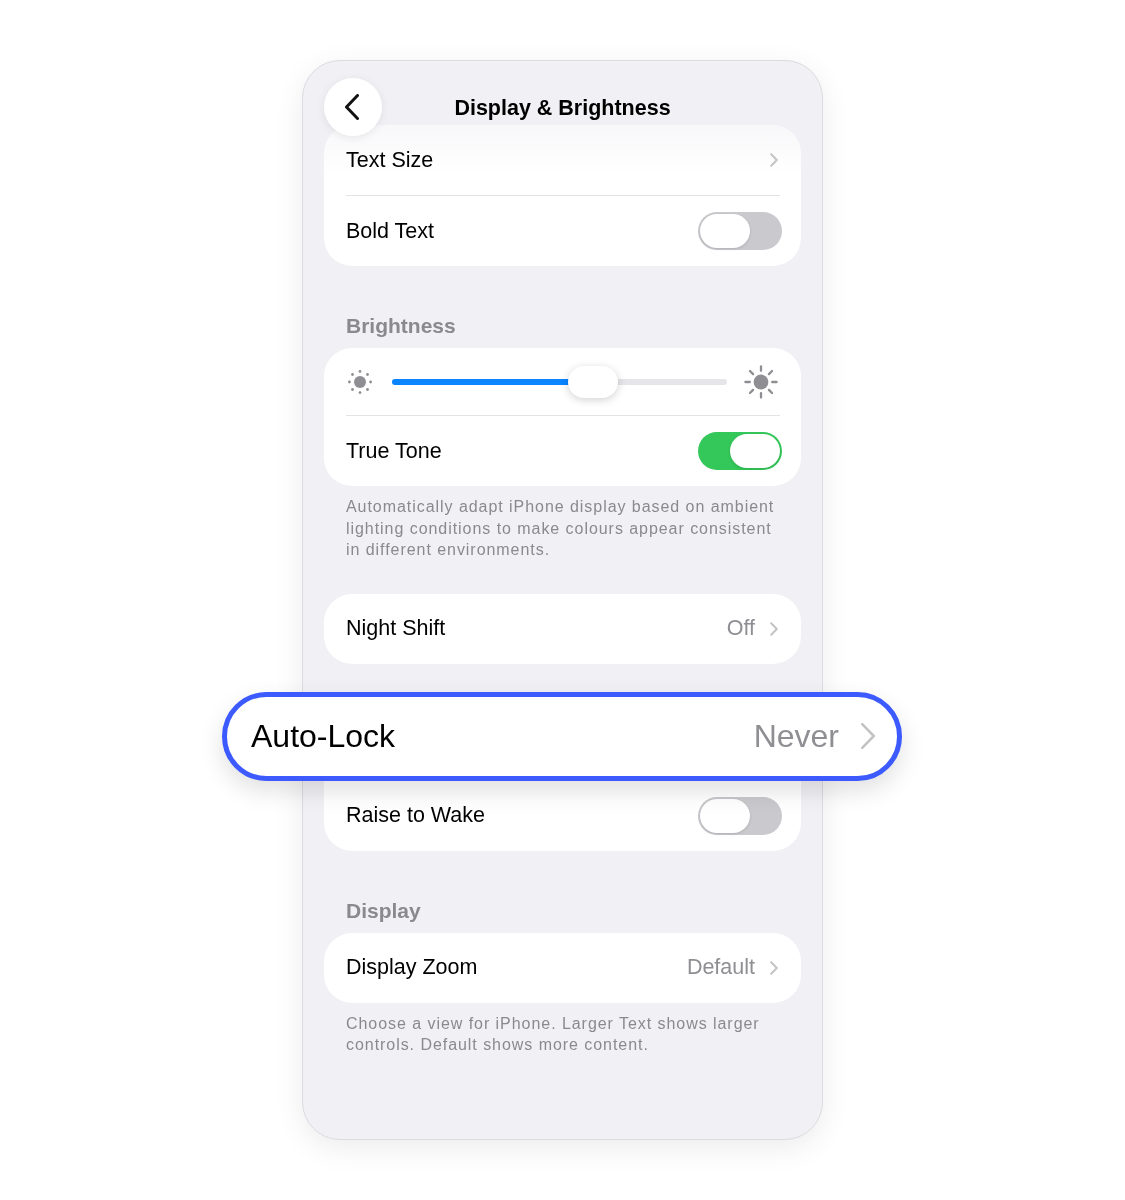 This screenshot has width=1125, height=1200. I want to click on row-label: True Tone, so click(394, 451).